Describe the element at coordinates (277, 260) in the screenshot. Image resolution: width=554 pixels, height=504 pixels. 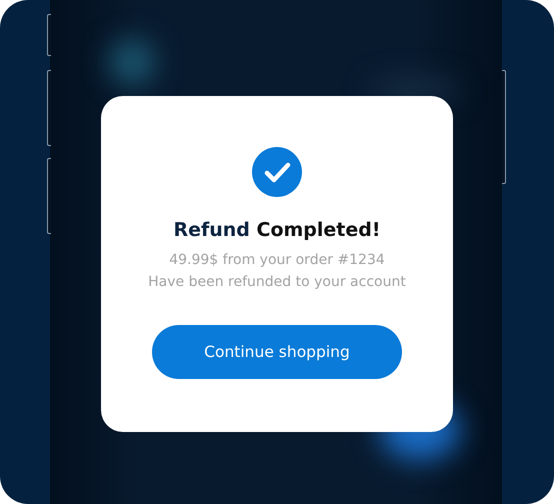
I see `message-text: 49.99$ from your order #1234` at that location.